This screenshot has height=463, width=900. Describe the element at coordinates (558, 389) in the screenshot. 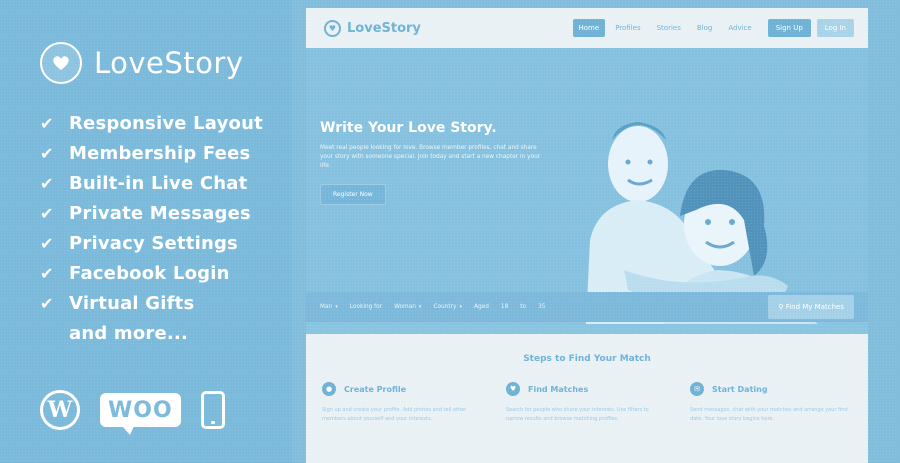

I see `step-title: Find Matches` at that location.